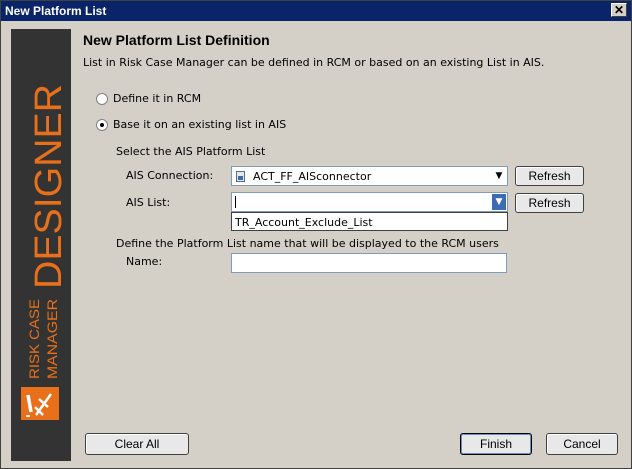  What do you see at coordinates (549, 176) in the screenshot?
I see `refresh-connection-button: Refresh` at bounding box center [549, 176].